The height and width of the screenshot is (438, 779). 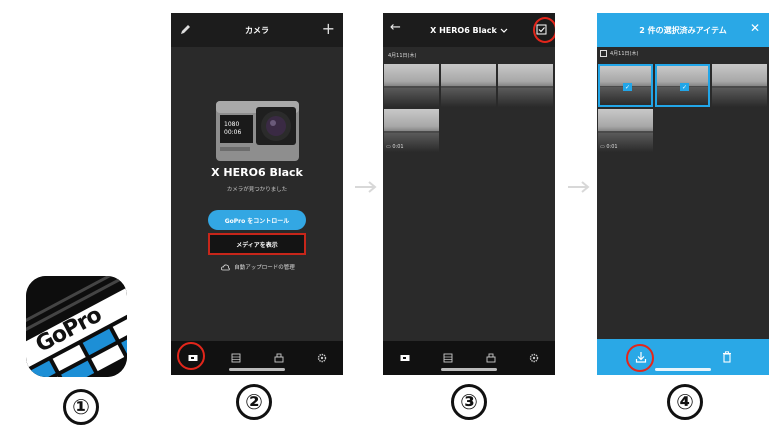 I want to click on plus-icon: +, so click(x=328, y=29).